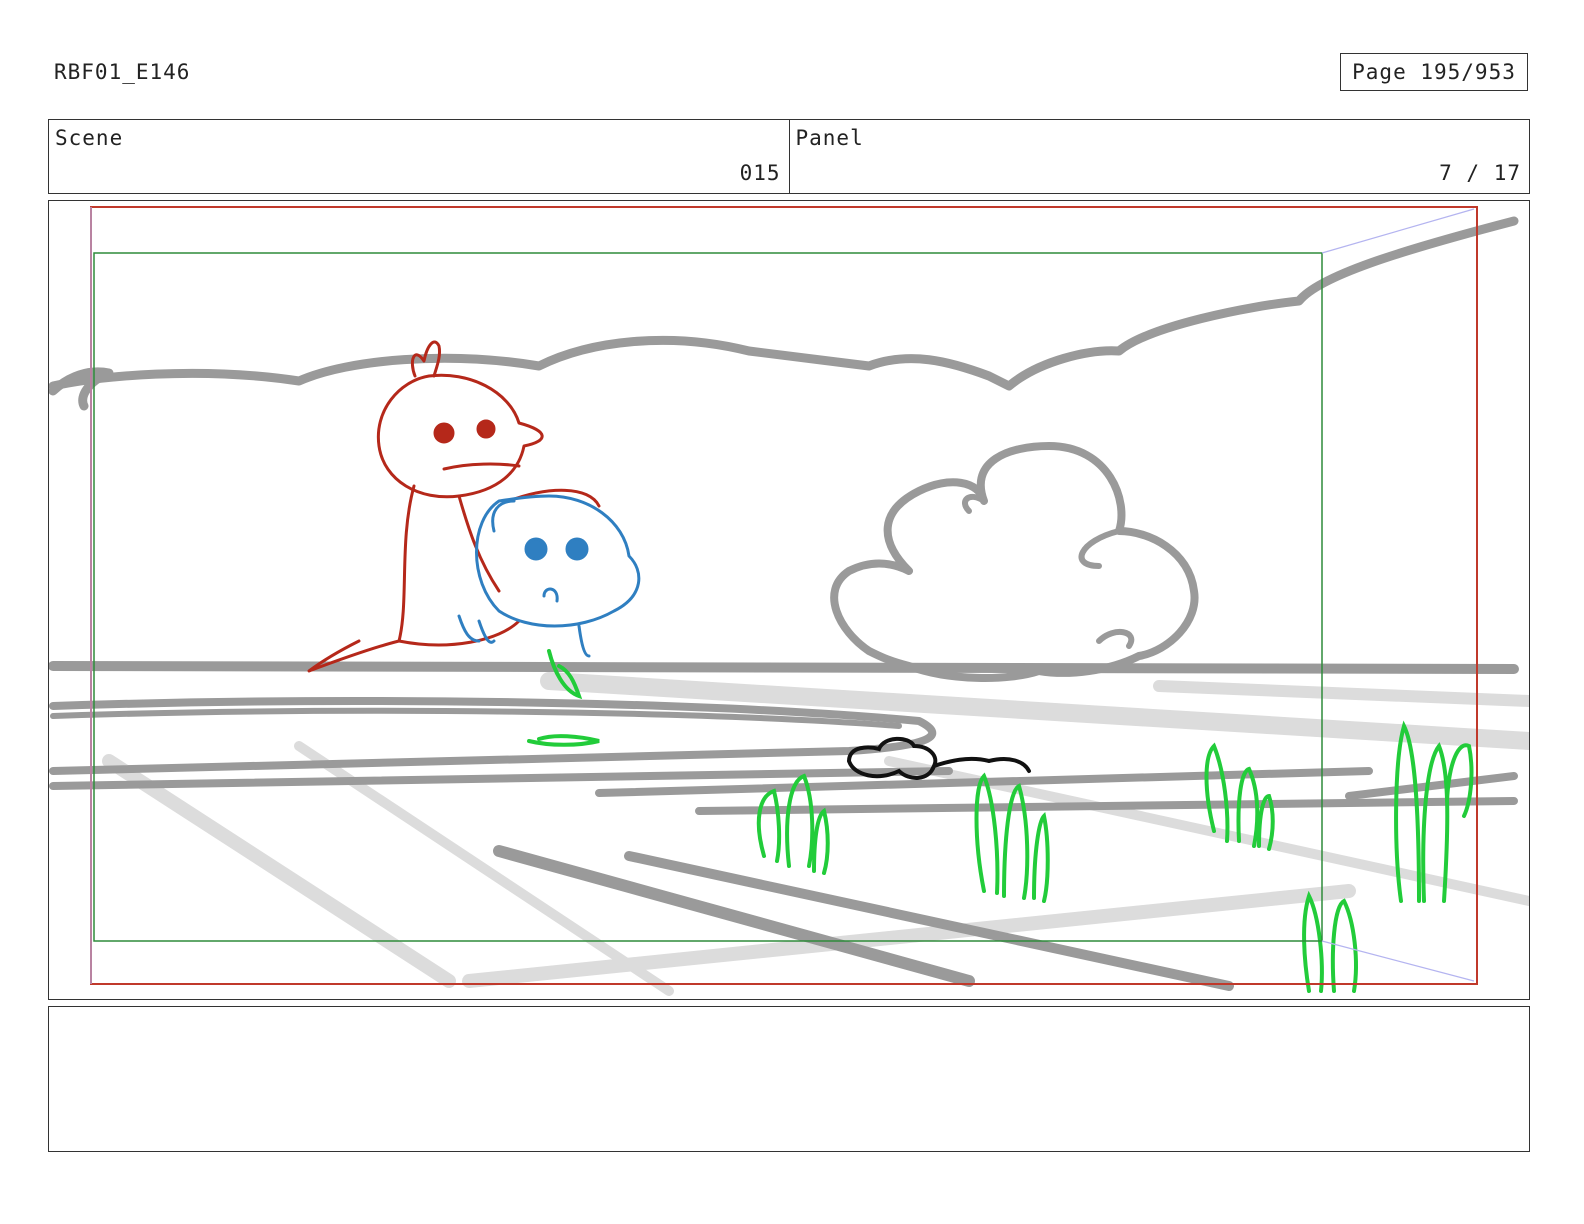 This screenshot has width=1584, height=1224. Describe the element at coordinates (122, 72) in the screenshot. I see `document-id: RBF01_E146` at that location.